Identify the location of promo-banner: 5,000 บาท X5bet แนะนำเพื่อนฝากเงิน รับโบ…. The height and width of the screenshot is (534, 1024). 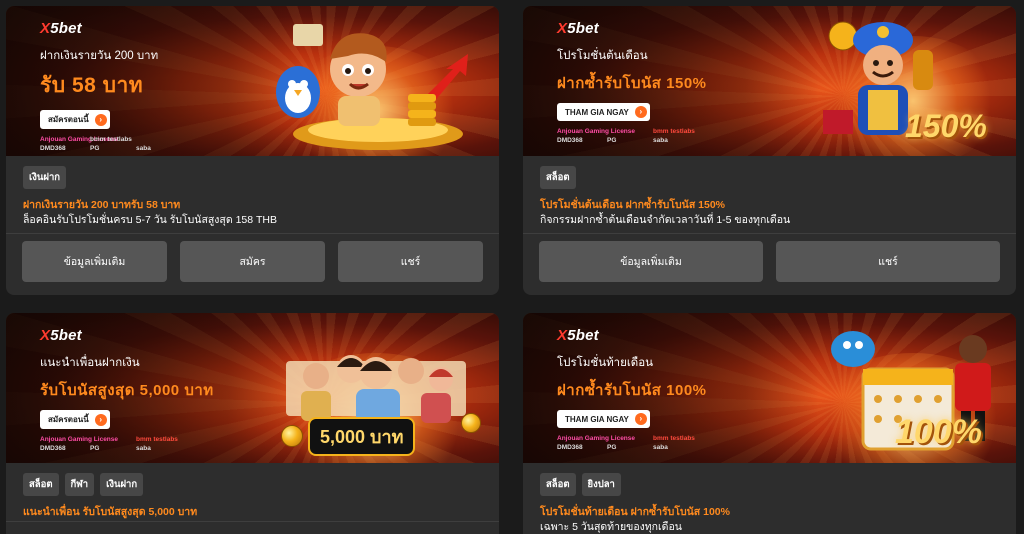
(252, 388).